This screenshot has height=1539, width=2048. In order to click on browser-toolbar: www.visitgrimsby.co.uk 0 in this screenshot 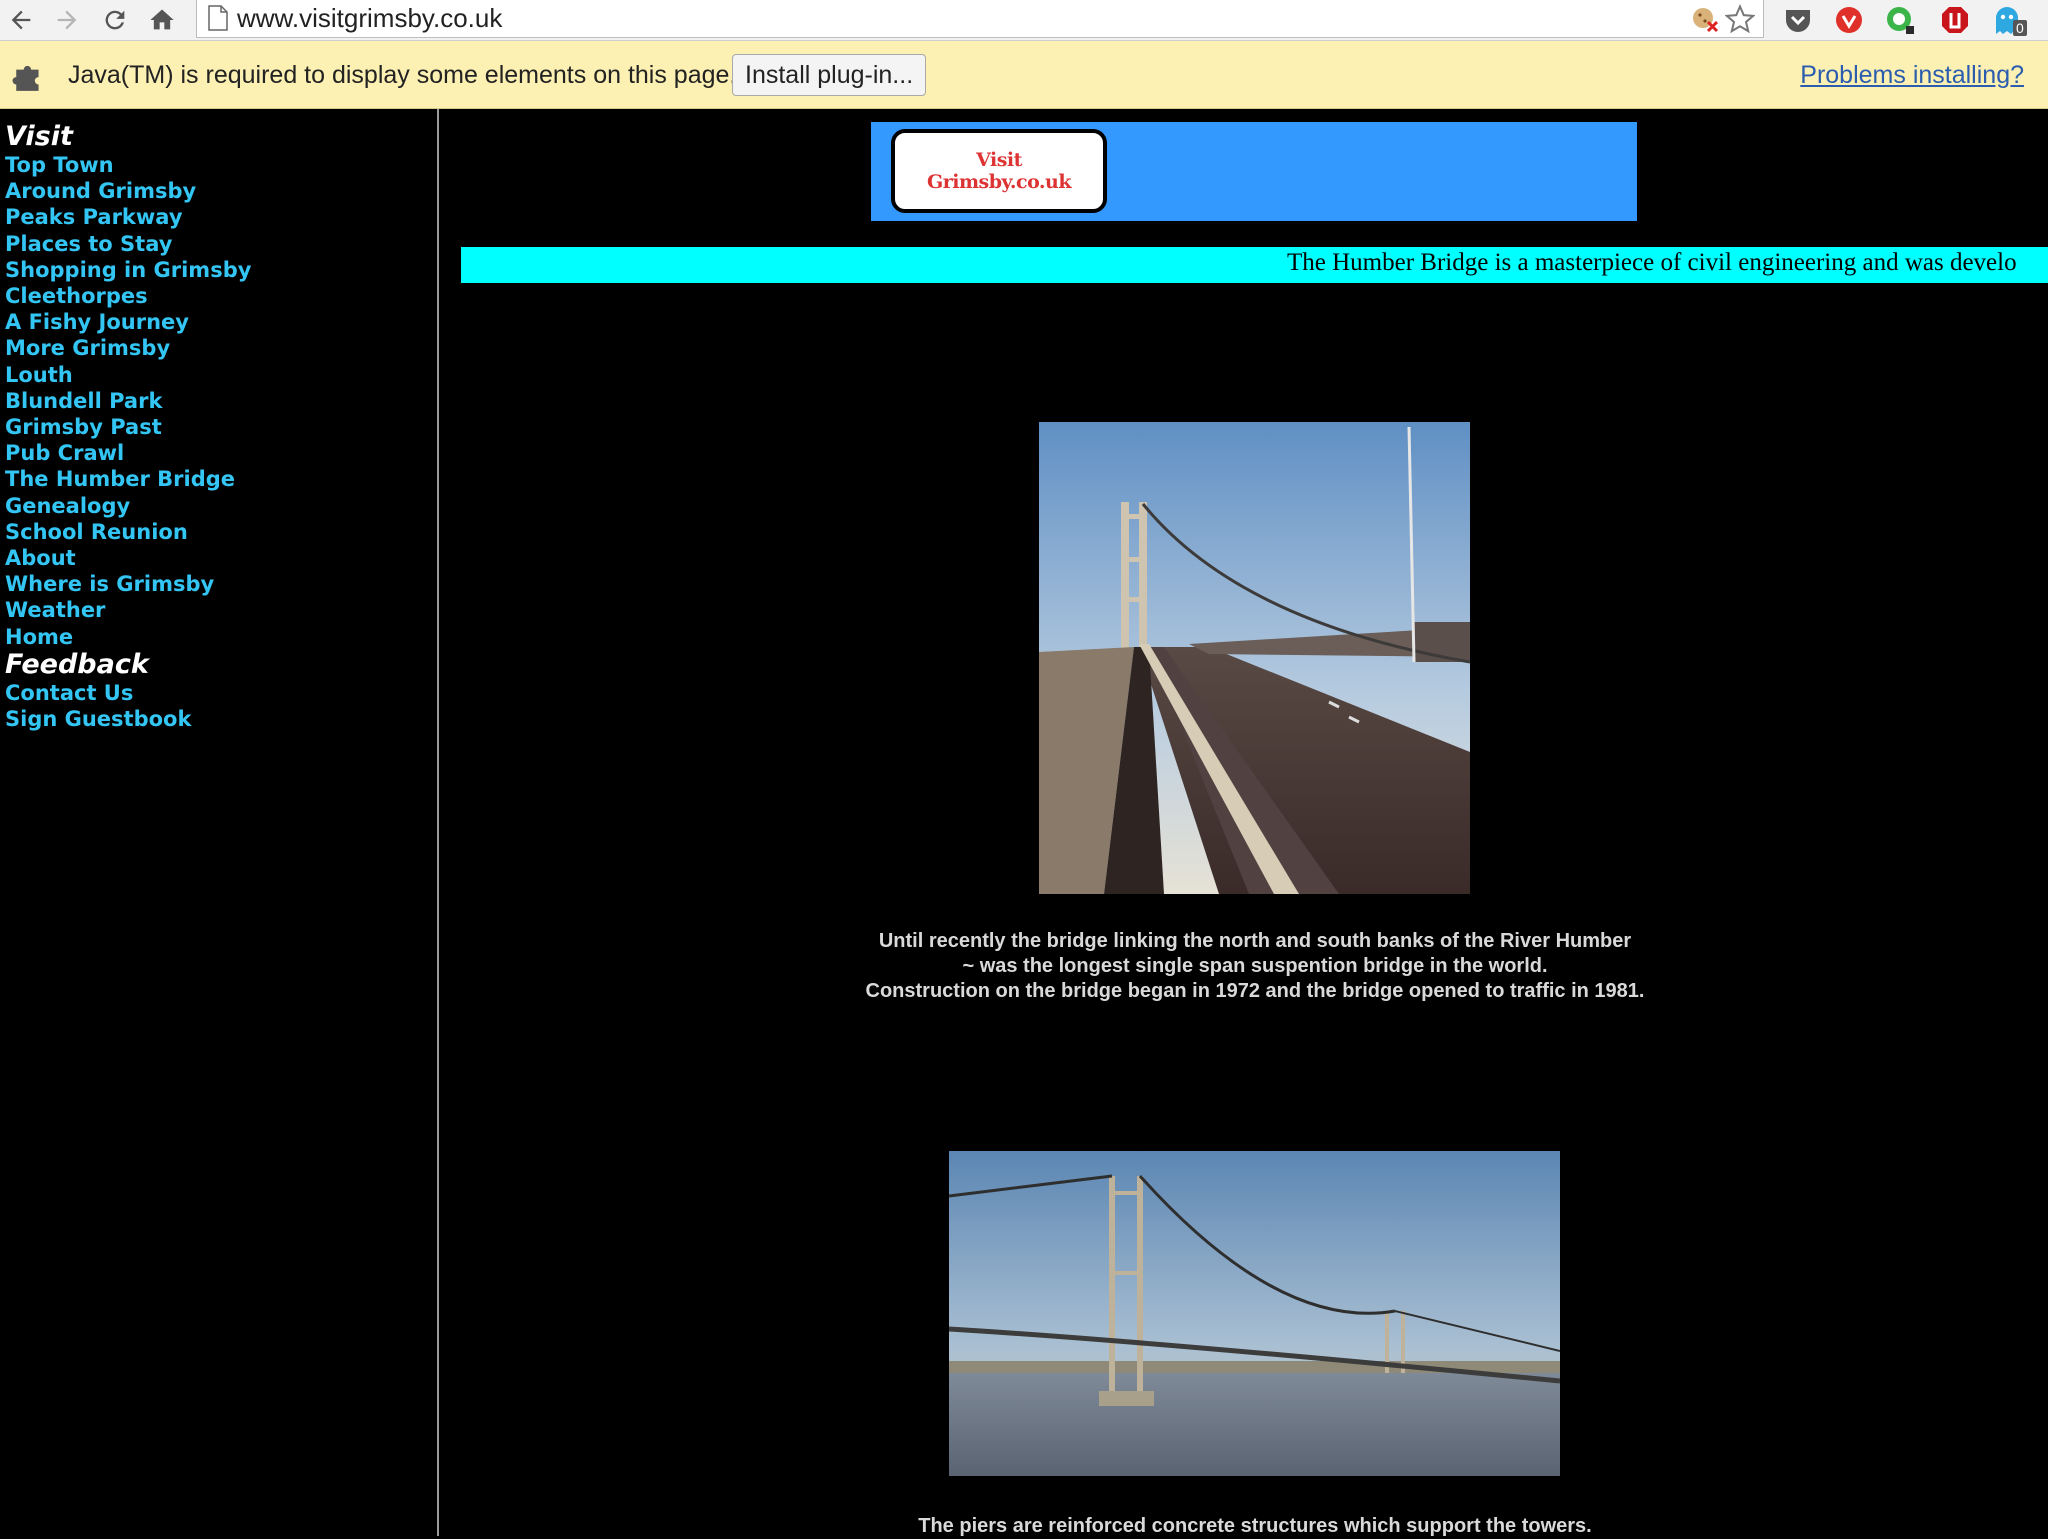, I will do `click(1024, 20)`.